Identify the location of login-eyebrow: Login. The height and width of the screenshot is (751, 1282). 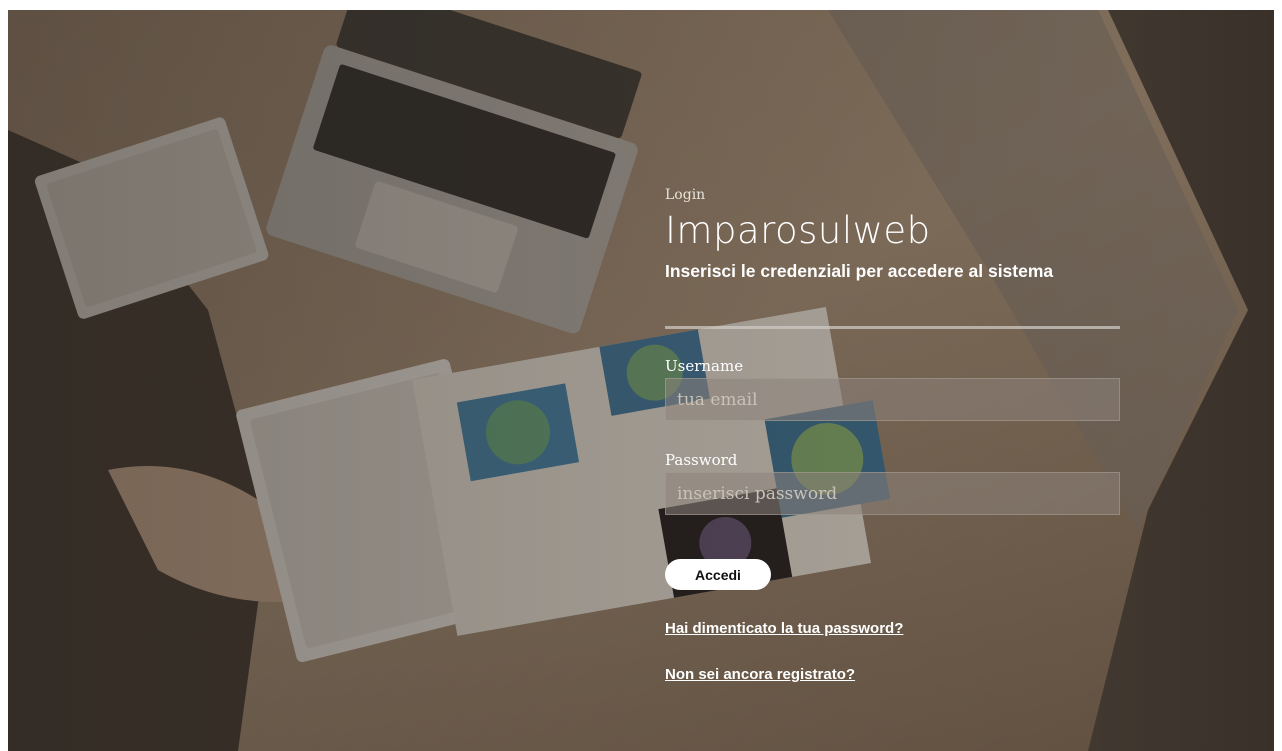
(685, 195).